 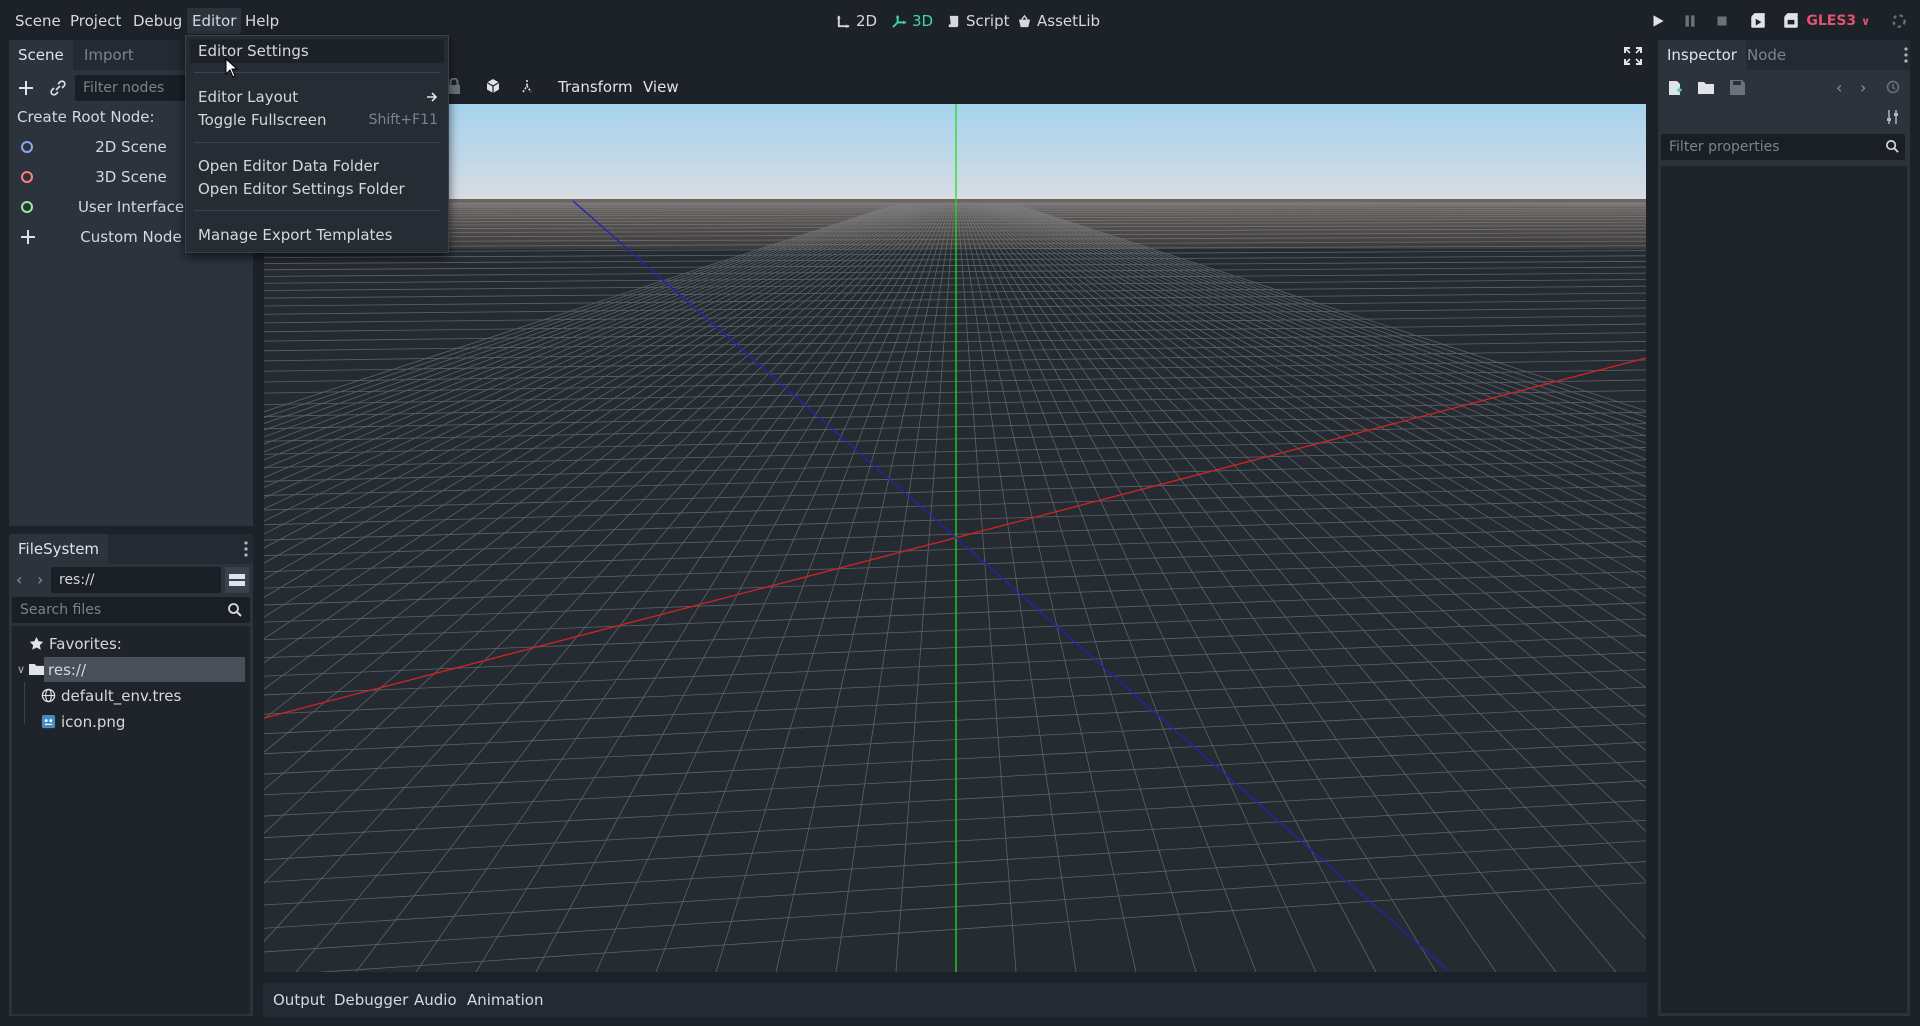 I want to click on tab-node: Node, so click(x=1766, y=55).